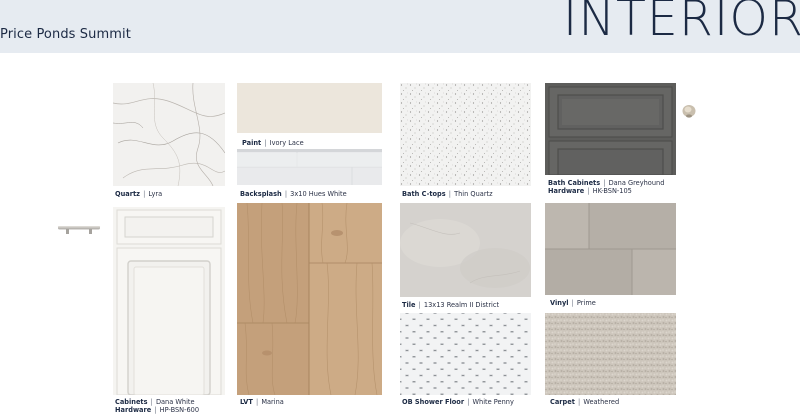 This screenshot has height=414, width=800. What do you see at coordinates (601, 402) in the screenshot?
I see `carpet-value: Weathered` at bounding box center [601, 402].